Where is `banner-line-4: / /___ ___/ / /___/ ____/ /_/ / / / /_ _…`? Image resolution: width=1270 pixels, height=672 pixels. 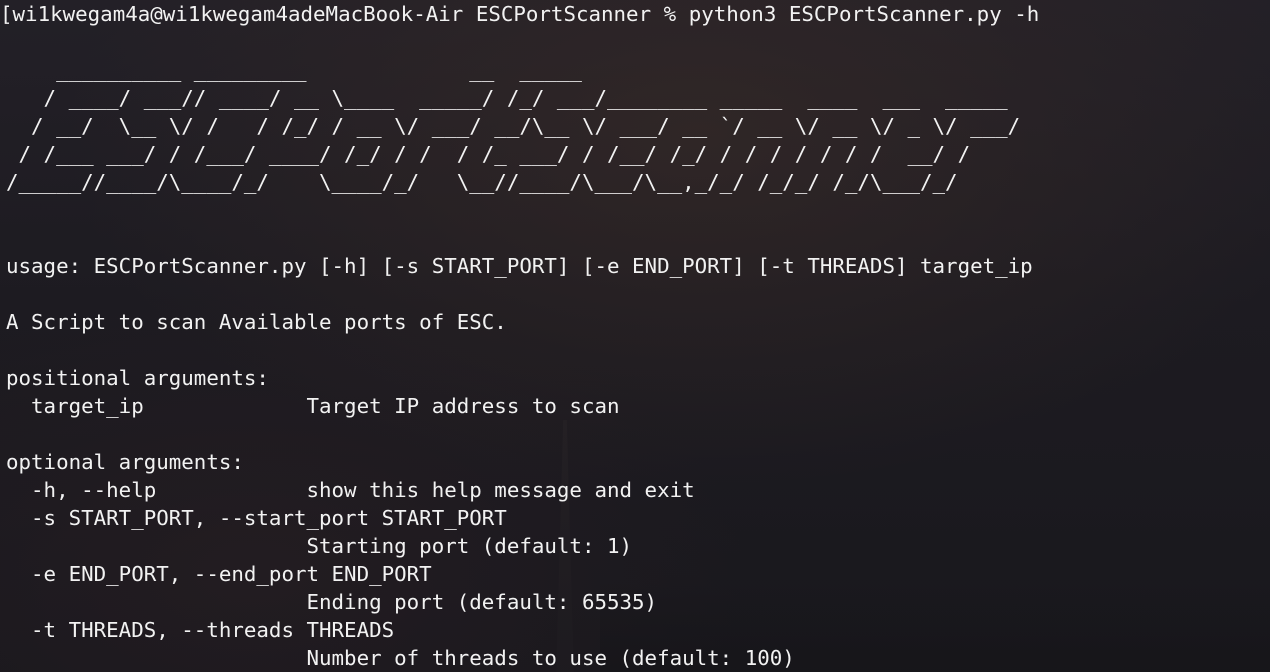
banner-line-4: / /___ ___/ / /___/ ____/ /_/ / / / /_ _… is located at coordinates (488, 154).